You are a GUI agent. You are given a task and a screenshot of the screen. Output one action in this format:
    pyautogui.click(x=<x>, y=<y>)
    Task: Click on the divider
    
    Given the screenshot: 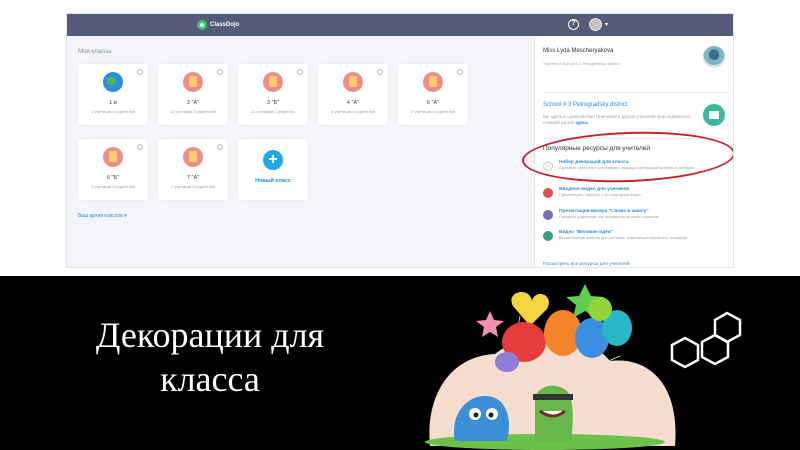 What is the action you would take?
    pyautogui.click(x=636, y=92)
    